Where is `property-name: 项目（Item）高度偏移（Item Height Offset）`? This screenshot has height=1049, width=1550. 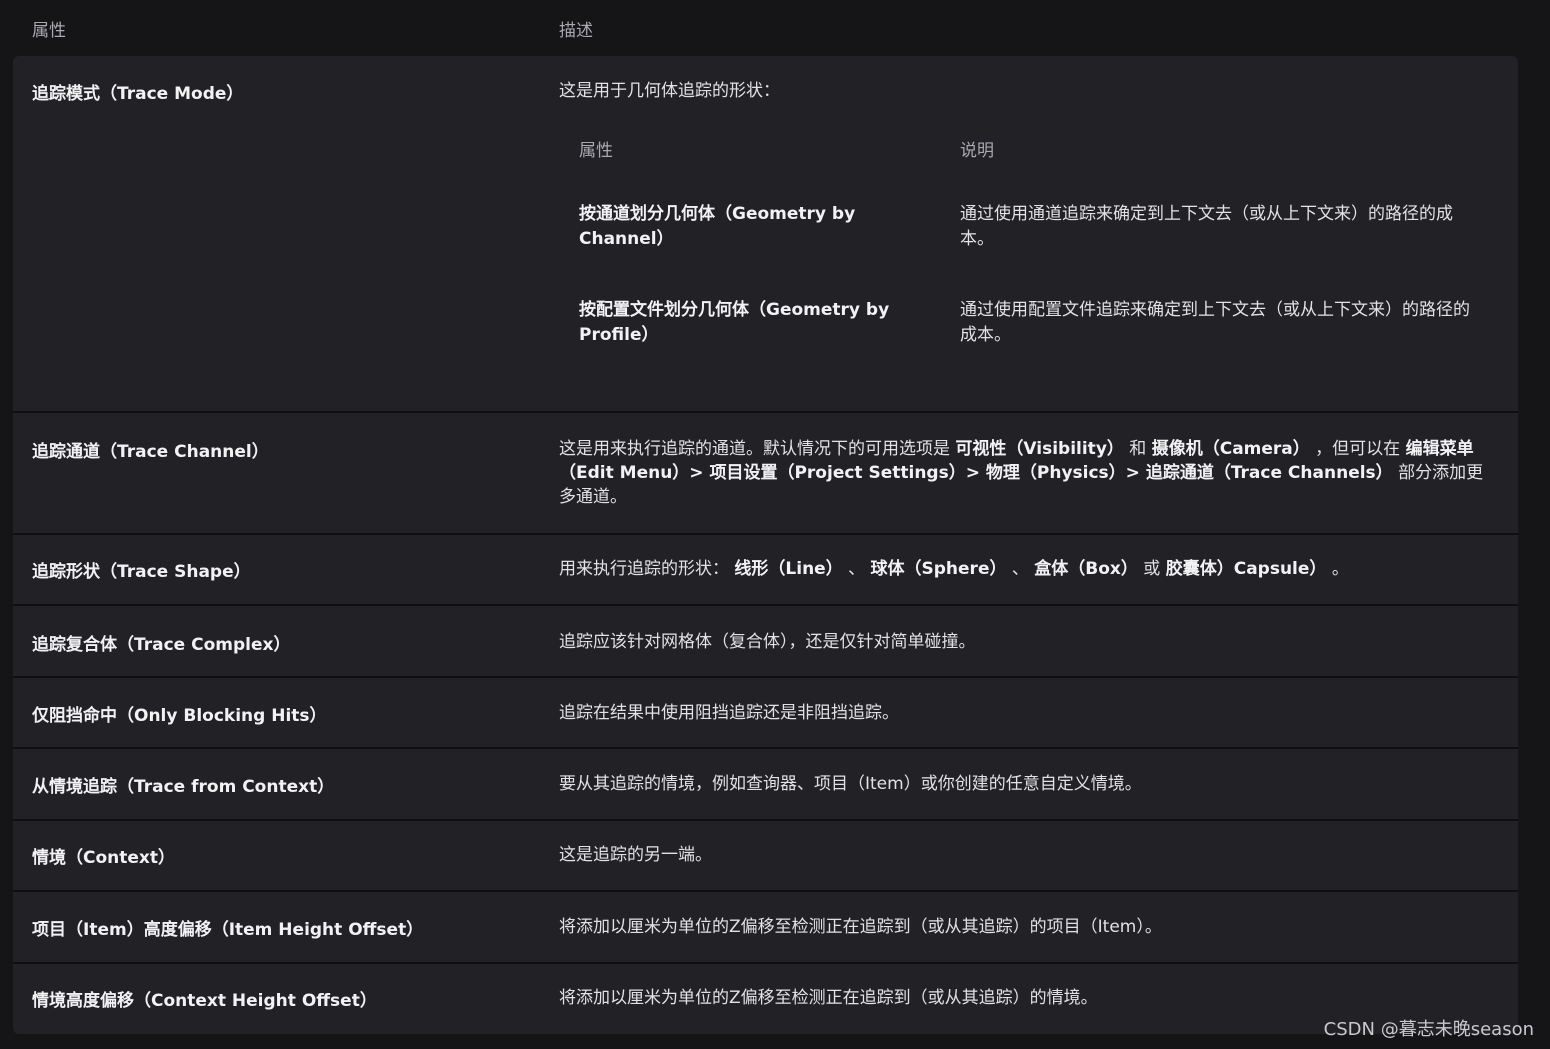
property-name: 项目（Item）高度偏移（Item Height Offset） is located at coordinates (228, 930).